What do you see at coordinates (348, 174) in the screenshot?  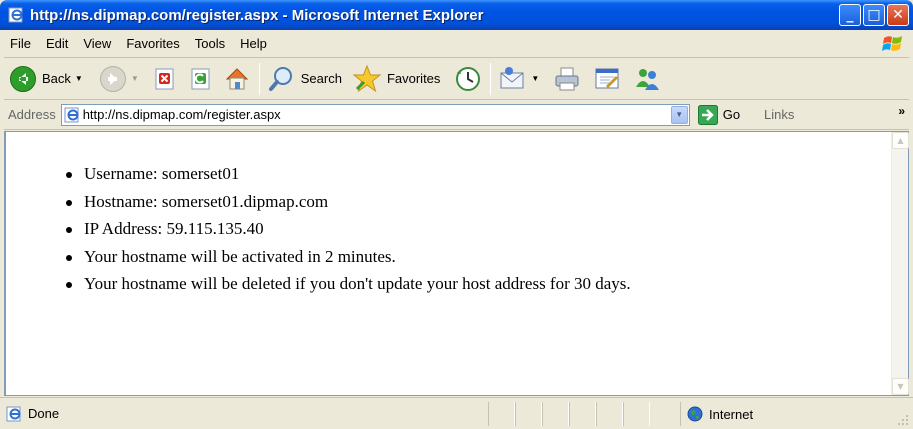 I see `list-item-username: Username: somerset01` at bounding box center [348, 174].